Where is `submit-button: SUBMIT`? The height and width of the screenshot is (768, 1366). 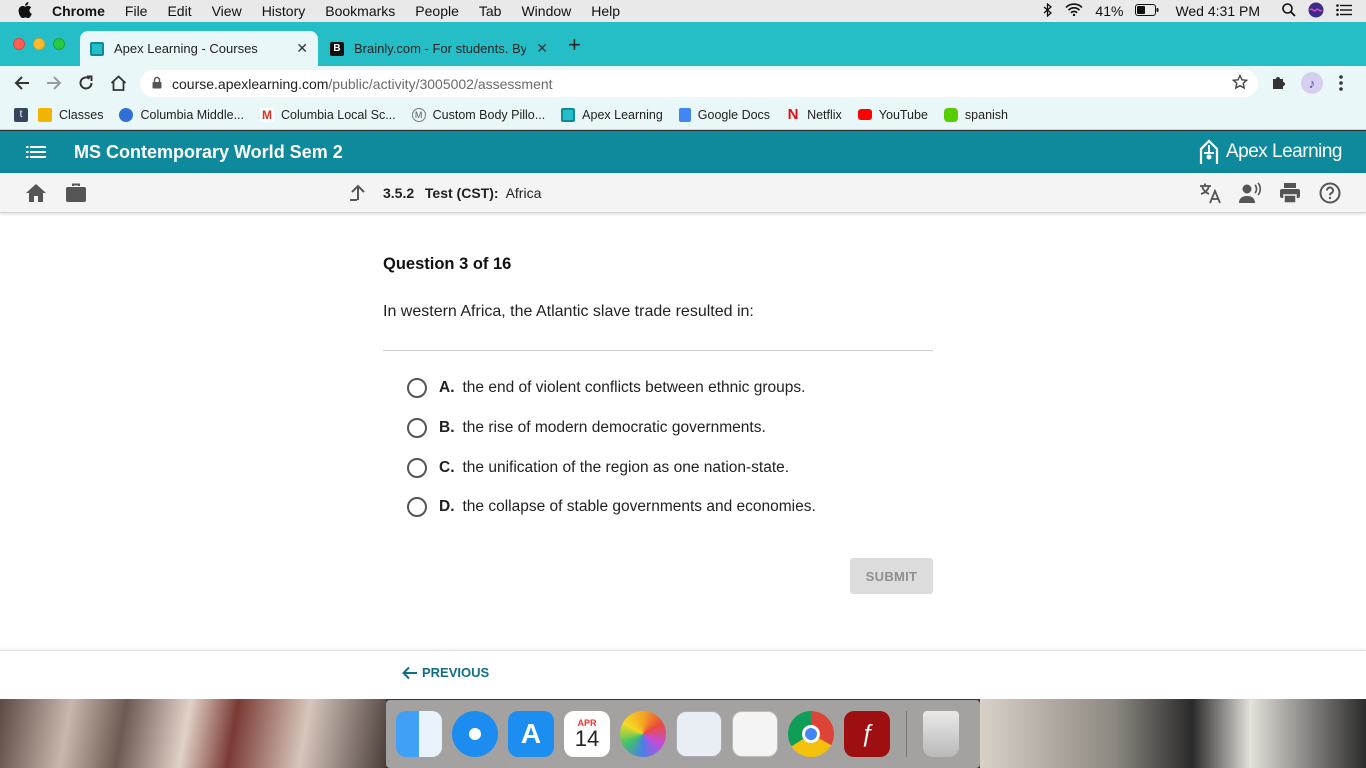
submit-button: SUBMIT is located at coordinates (891, 576).